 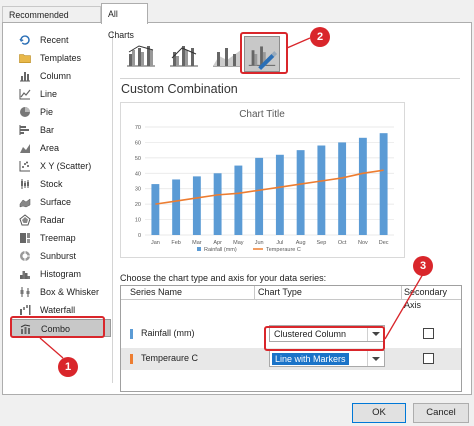 I want to click on highlight-box-dropdown, so click(x=324, y=338).